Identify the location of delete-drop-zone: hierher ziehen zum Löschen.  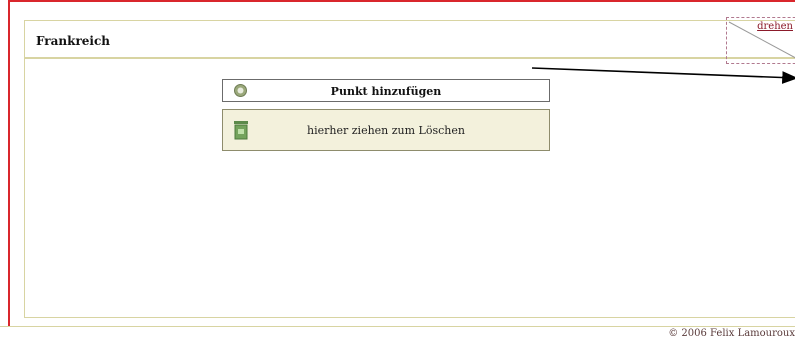
(386, 130).